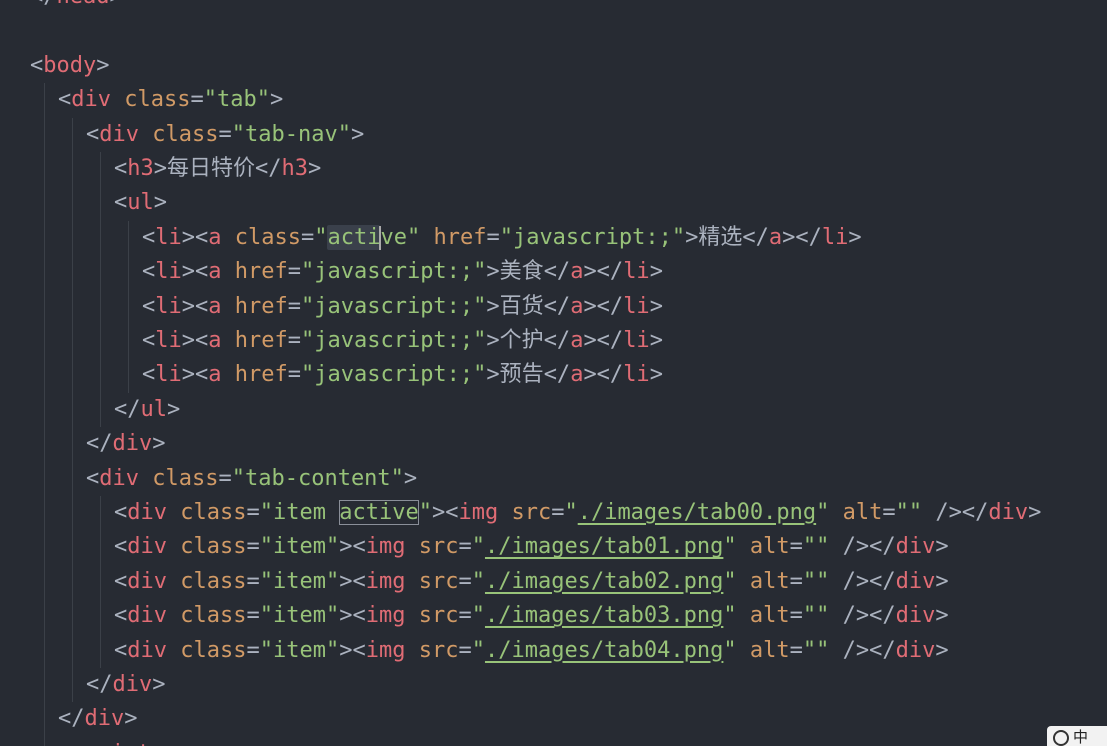 This screenshot has height=746, width=1107. I want to click on code-line: <body>, so click(553, 66).